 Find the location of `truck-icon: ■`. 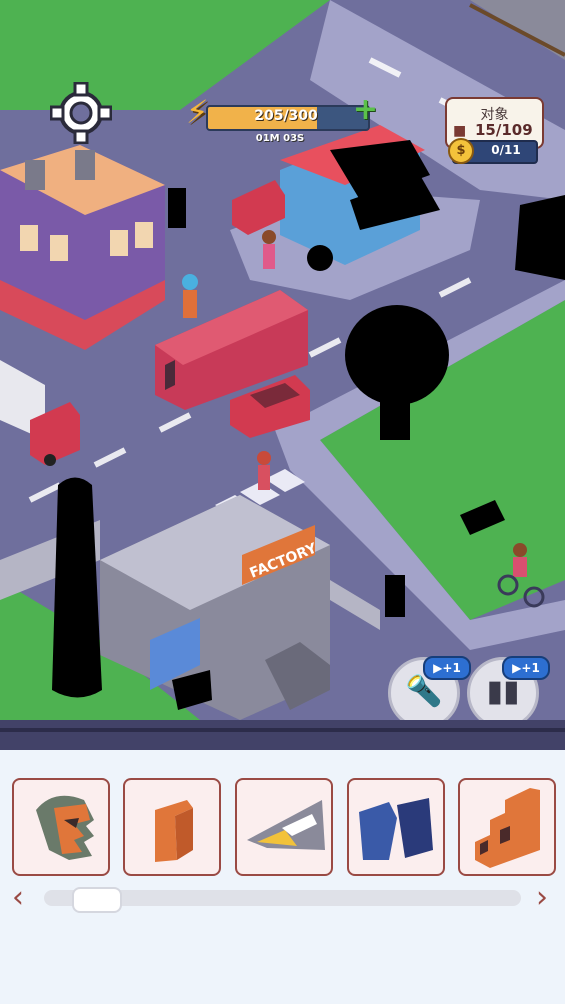

truck-icon: ■ is located at coordinates (460, 131).